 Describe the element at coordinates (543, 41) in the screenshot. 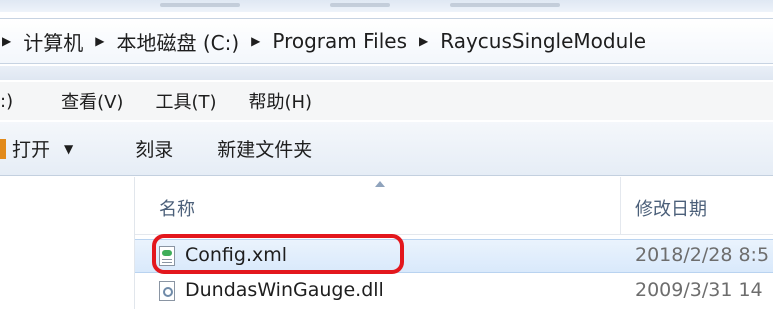

I see `breadcrumb-label: RaycusSingleModule` at that location.